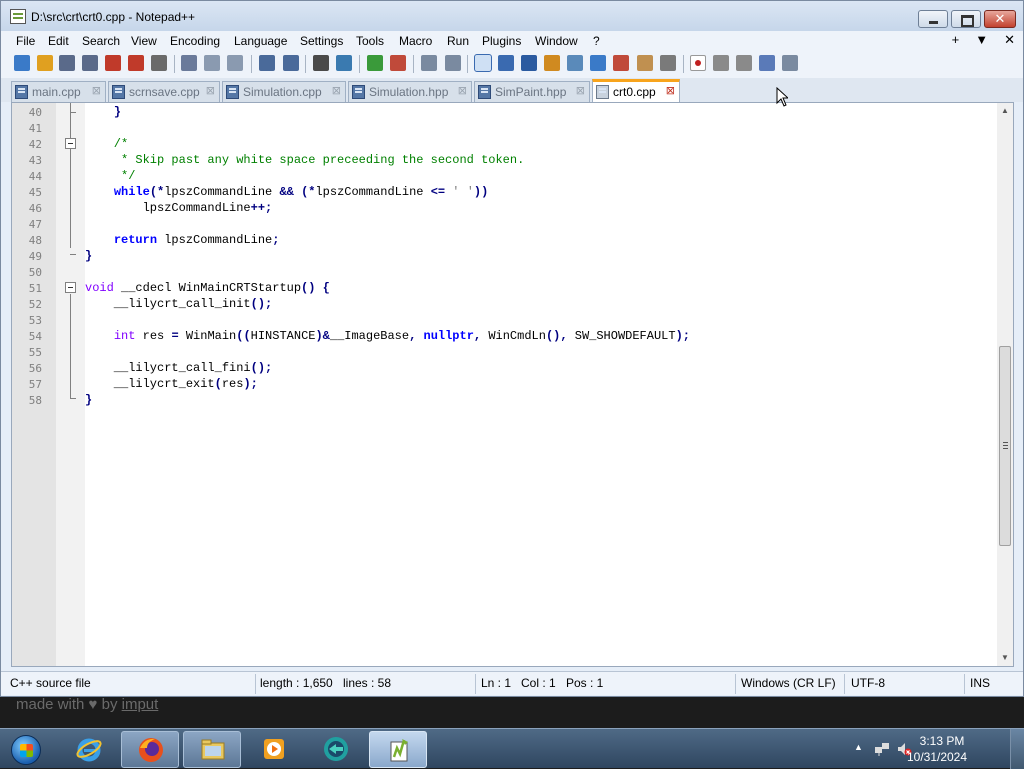  I want to click on scroll-up-icon: ▲, so click(1005, 111).